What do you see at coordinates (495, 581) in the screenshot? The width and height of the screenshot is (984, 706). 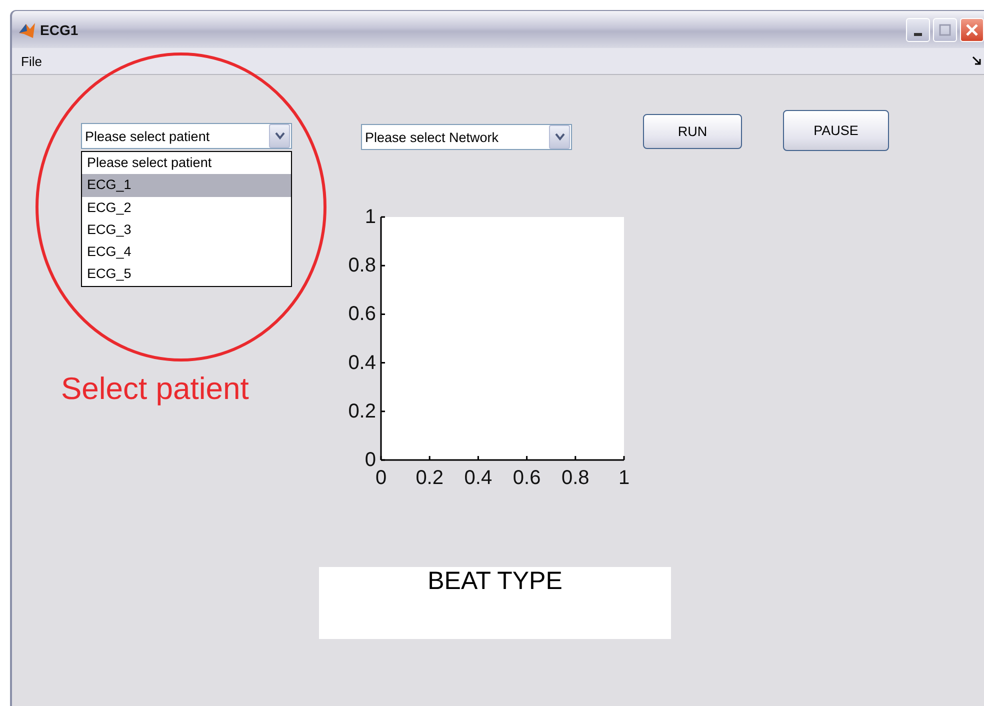 I see `beat-type-label: BEAT TYPE` at bounding box center [495, 581].